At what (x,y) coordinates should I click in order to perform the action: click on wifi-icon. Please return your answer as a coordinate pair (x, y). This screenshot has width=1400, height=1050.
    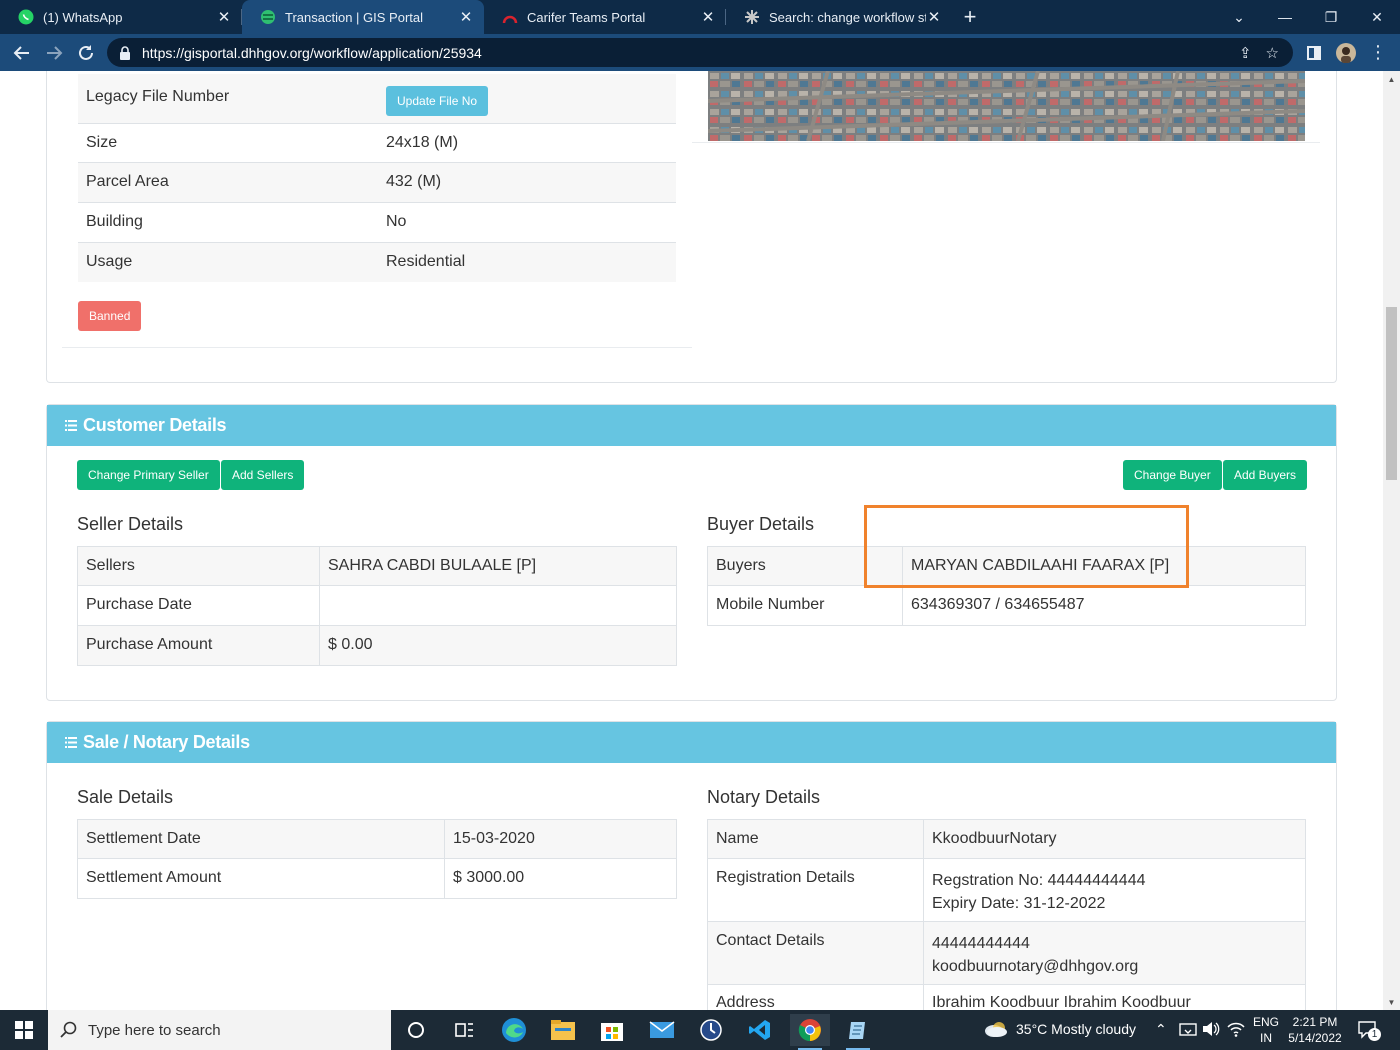
    Looking at the image, I should click on (1236, 1031).